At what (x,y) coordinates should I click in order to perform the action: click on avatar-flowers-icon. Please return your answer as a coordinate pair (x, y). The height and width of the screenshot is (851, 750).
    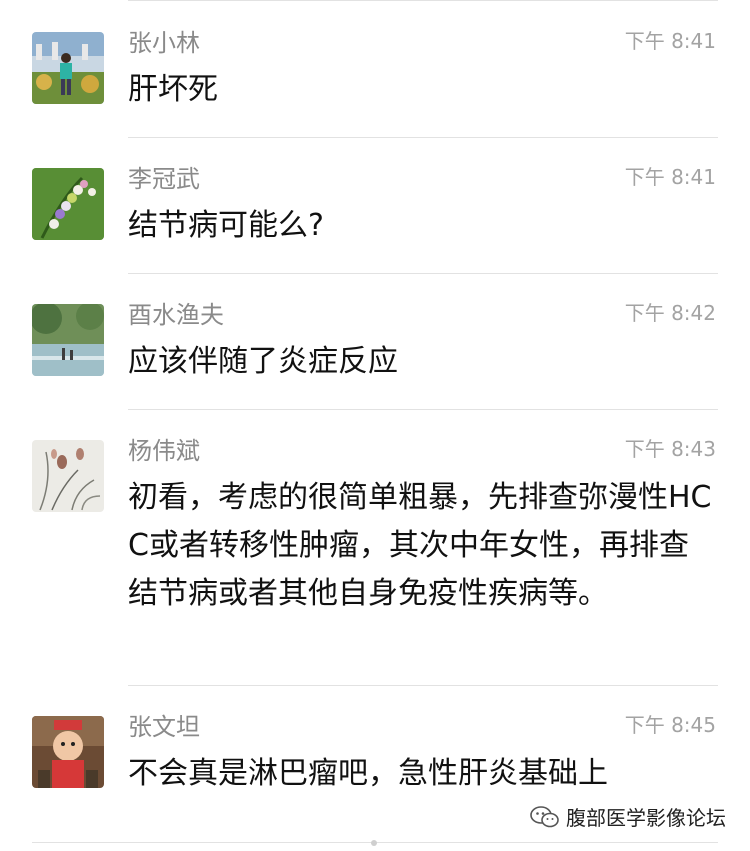
    Looking at the image, I should click on (68, 204).